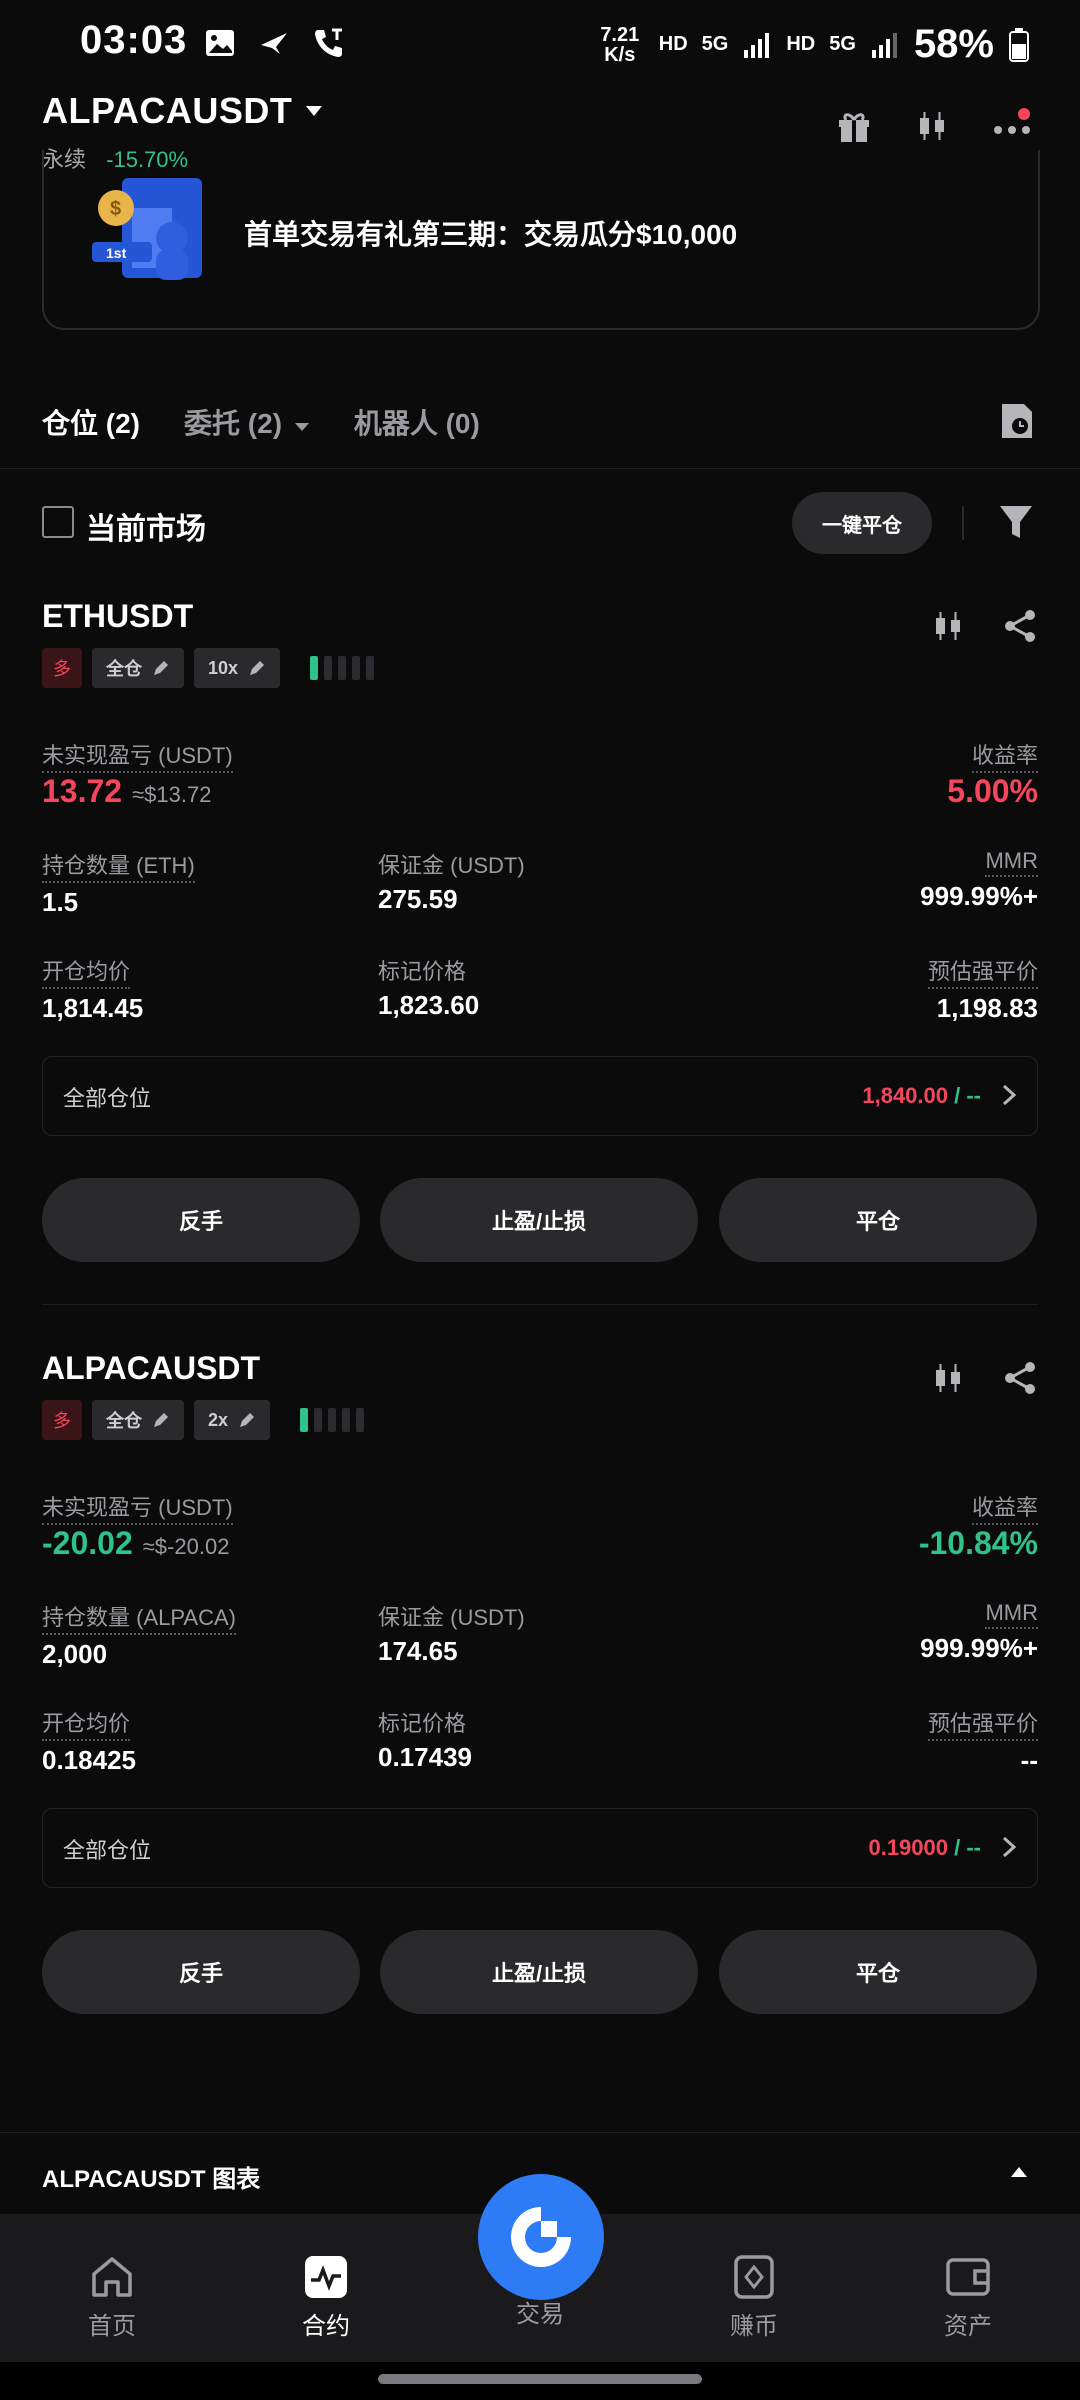 Image resolution: width=1080 pixels, height=2400 pixels. Describe the element at coordinates (58, 522) in the screenshot. I see `current-market-checkbox` at that location.